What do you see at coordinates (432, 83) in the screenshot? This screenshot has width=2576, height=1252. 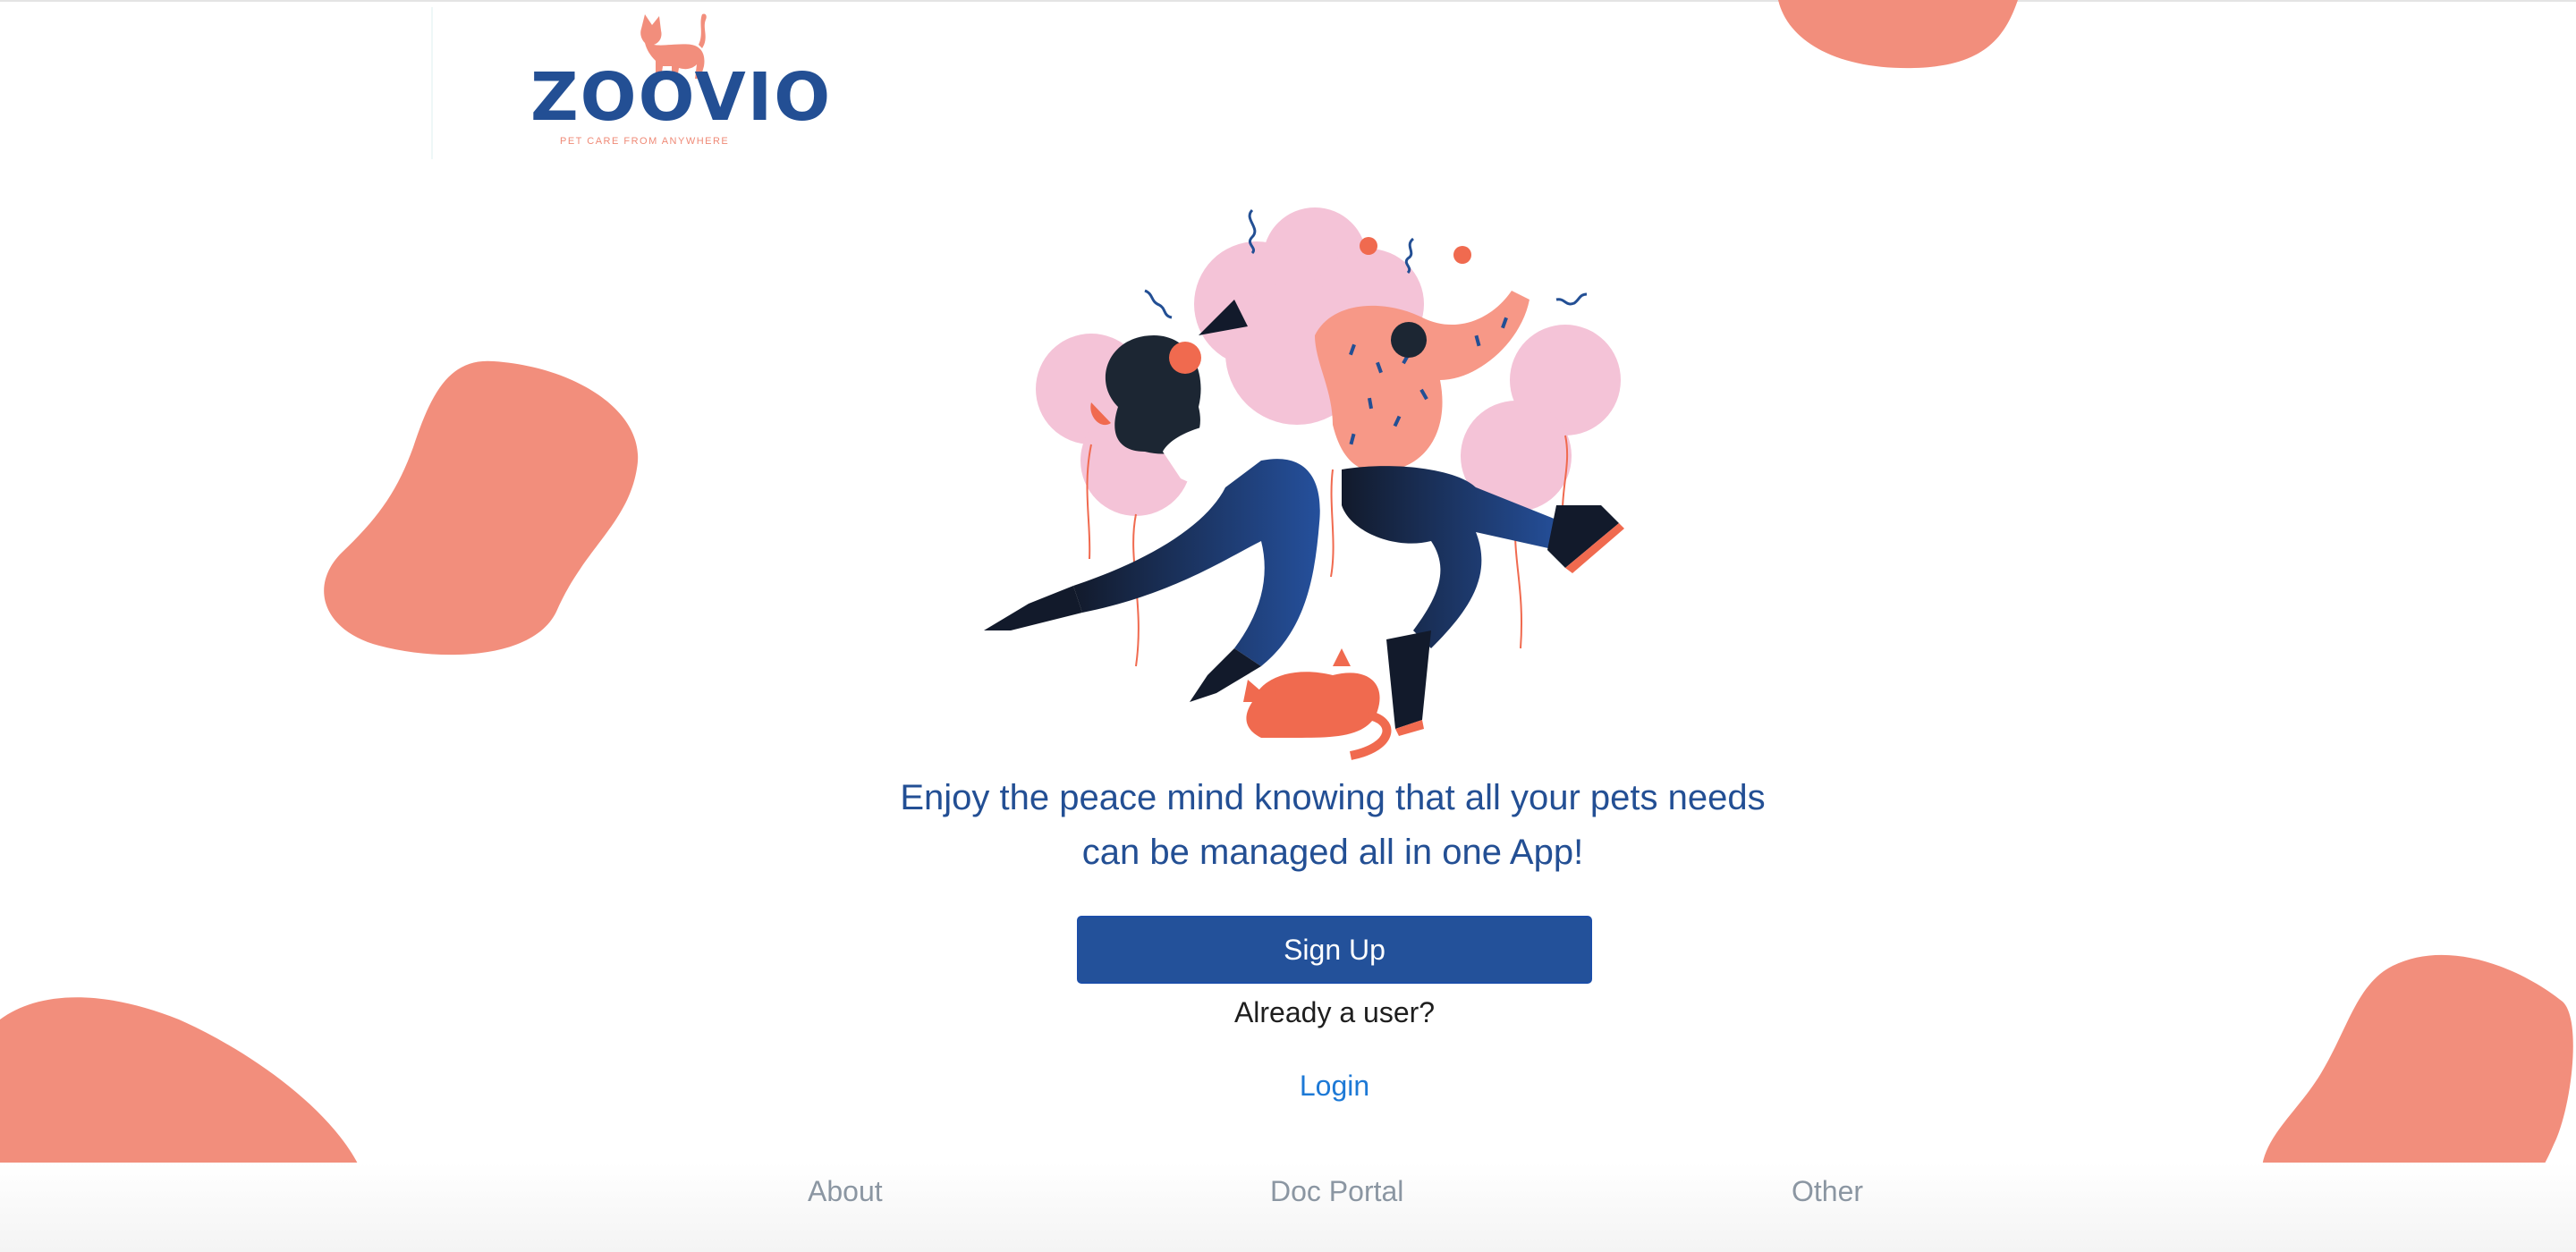 I see `header-divider` at bounding box center [432, 83].